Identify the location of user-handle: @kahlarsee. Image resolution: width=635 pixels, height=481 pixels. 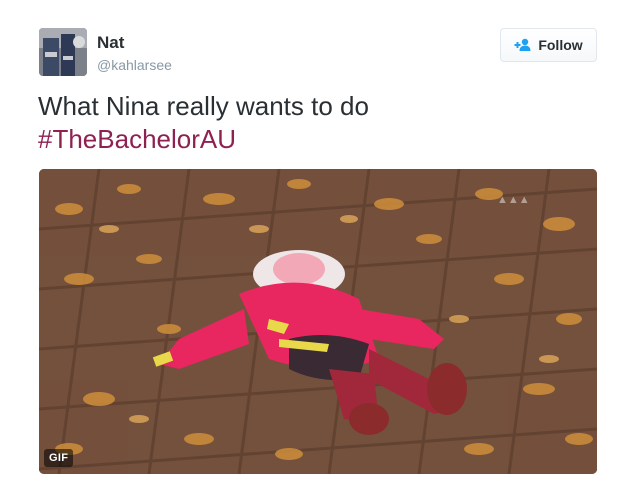
(134, 65).